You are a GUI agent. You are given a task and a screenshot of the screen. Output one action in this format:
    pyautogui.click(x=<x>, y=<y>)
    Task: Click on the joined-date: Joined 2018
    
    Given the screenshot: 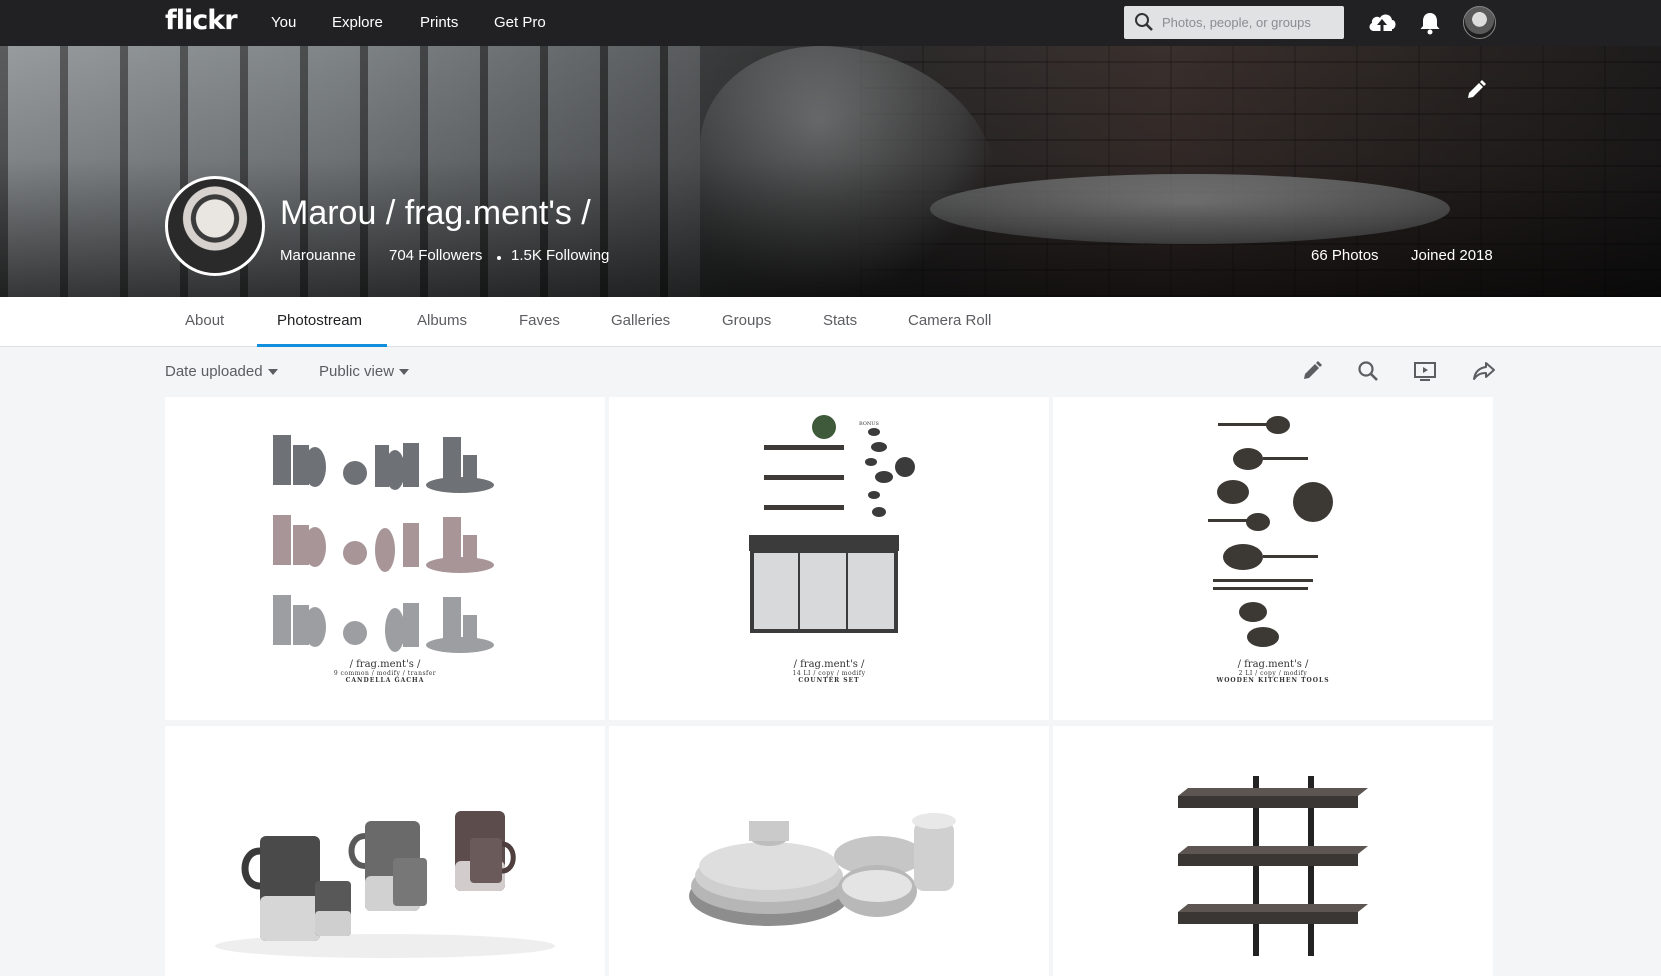 What is the action you would take?
    pyautogui.click(x=1452, y=255)
    